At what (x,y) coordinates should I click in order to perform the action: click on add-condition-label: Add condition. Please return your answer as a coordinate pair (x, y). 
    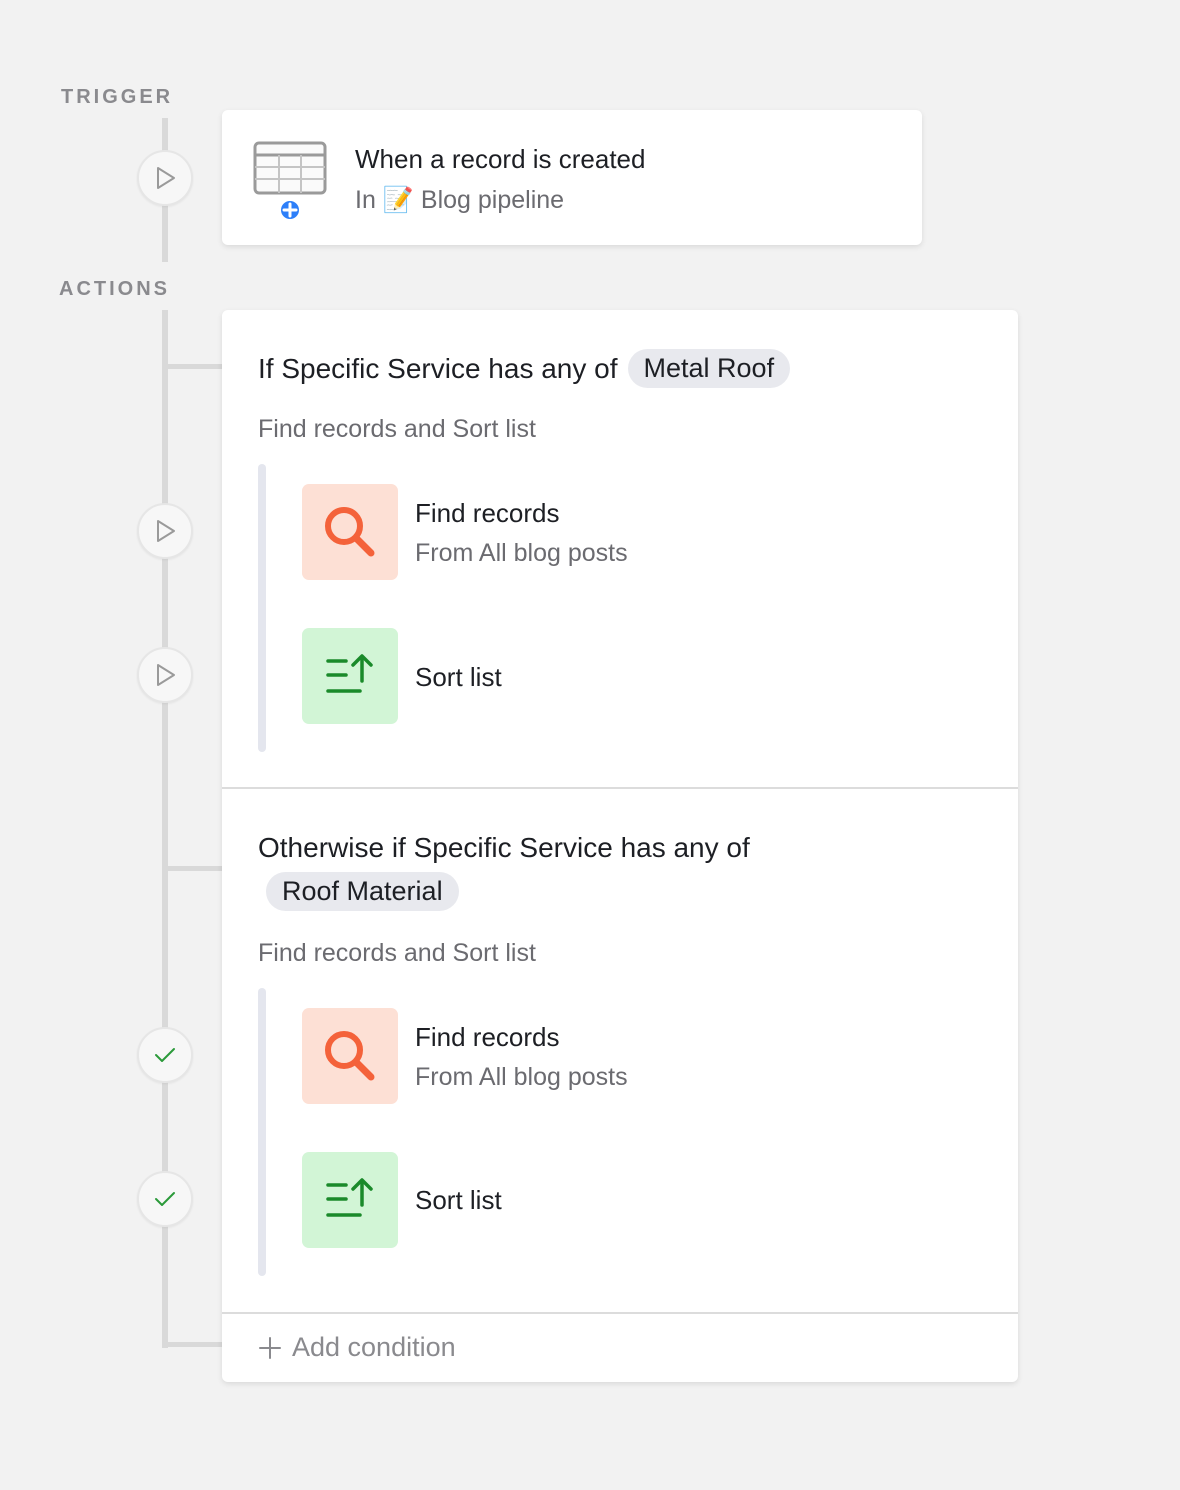
    Looking at the image, I should click on (374, 1347).